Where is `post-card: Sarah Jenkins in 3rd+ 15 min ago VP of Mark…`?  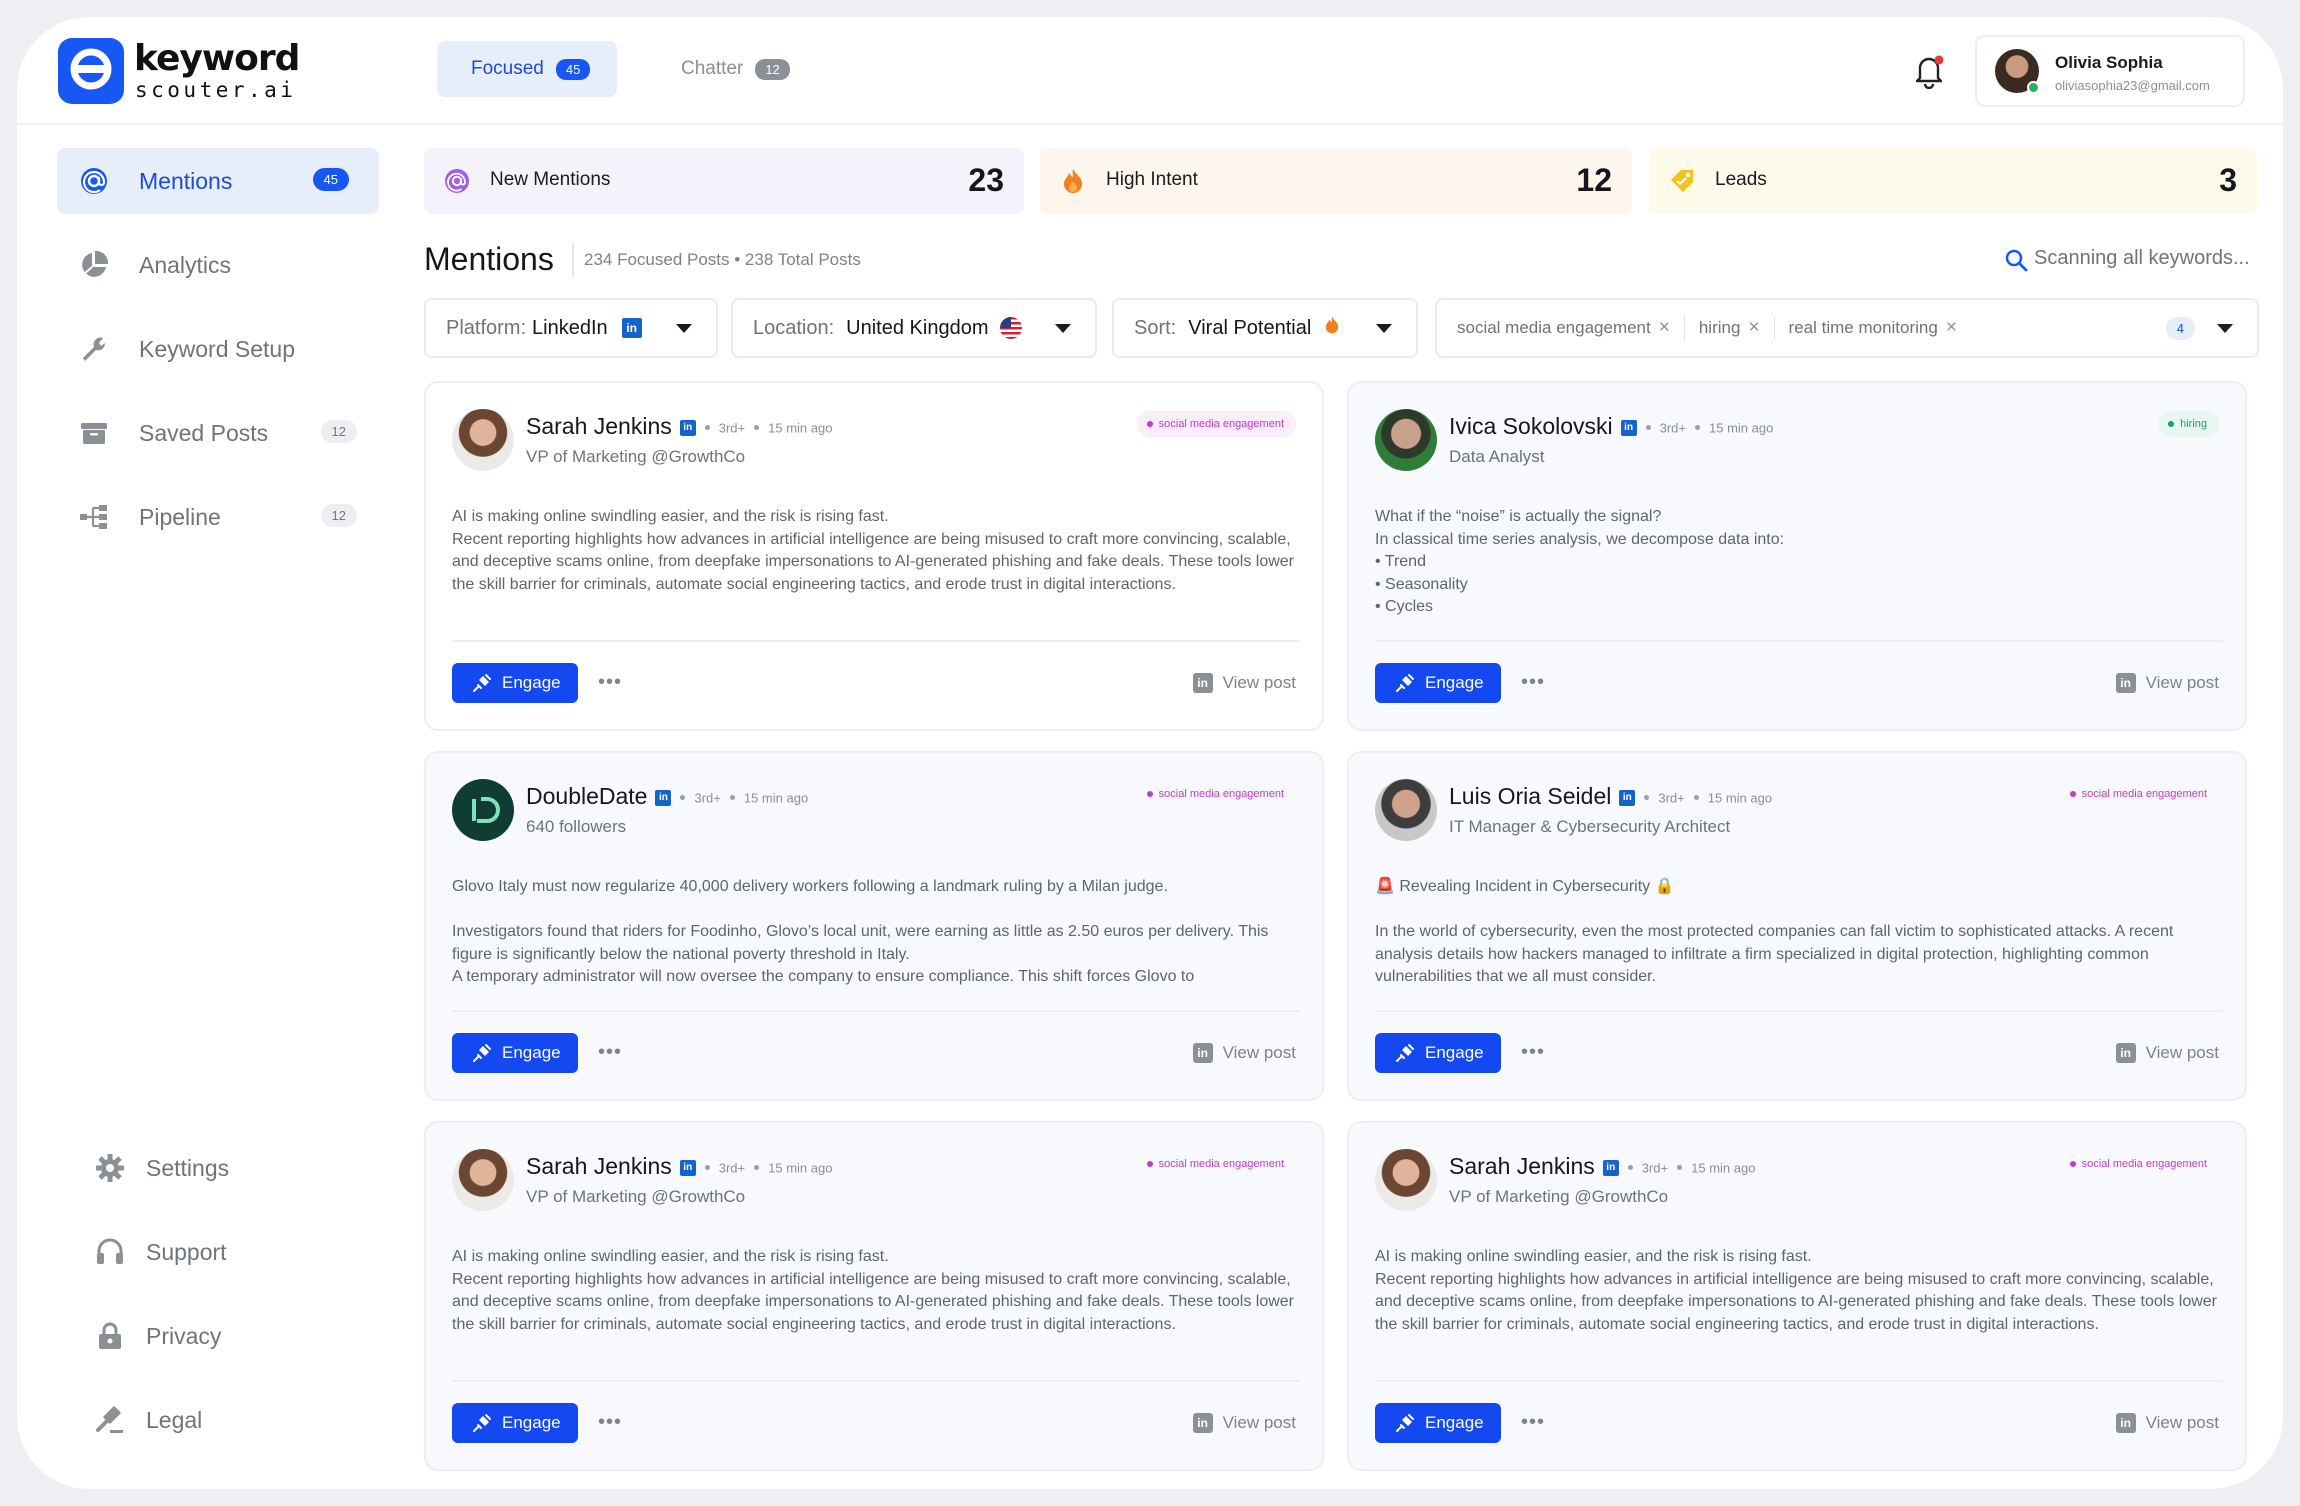
post-card: Sarah Jenkins in 3rd+ 15 min ago VP of Mark… is located at coordinates (874, 1296).